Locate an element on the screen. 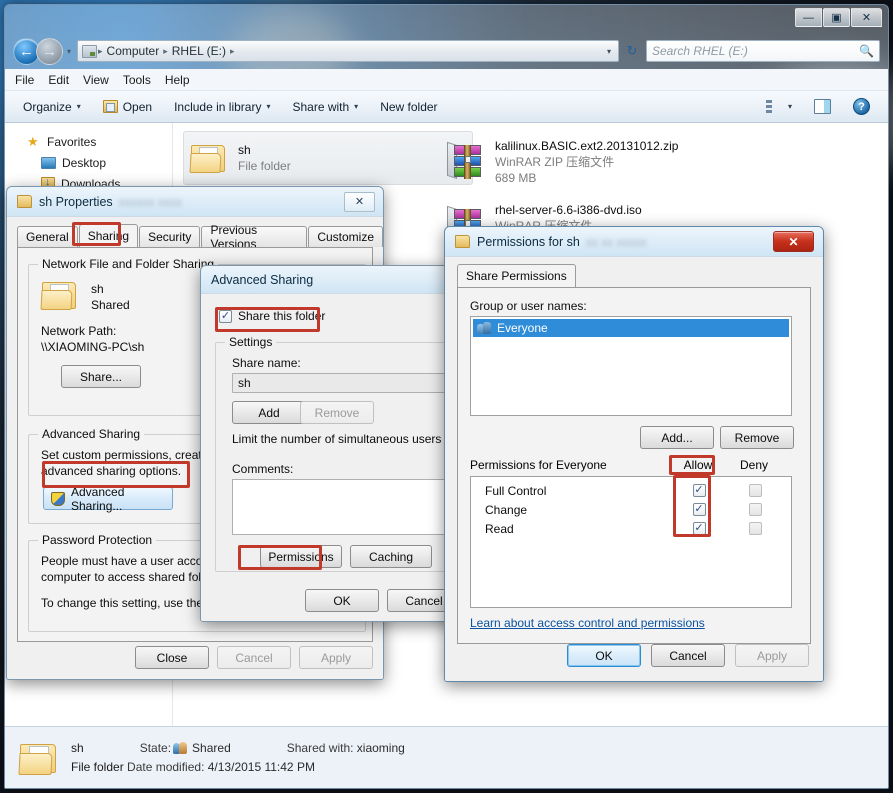 The width and height of the screenshot is (893, 793). breadcrumb-sep-2: ▸ is located at coordinates (232, 51).